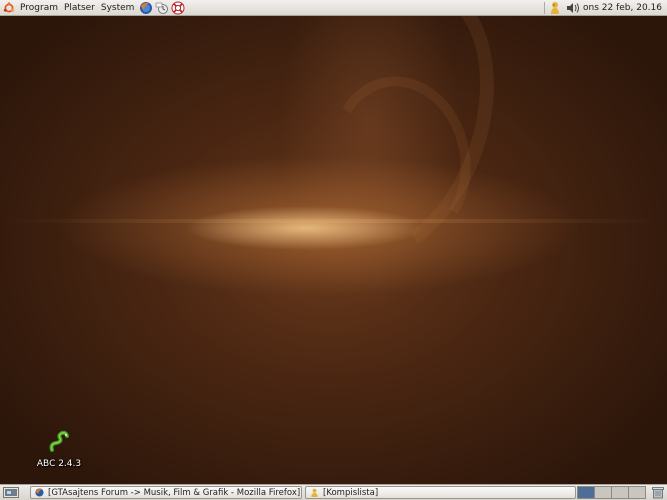 This screenshot has height=500, width=667. Describe the element at coordinates (333, 221) in the screenshot. I see `wallpaper-horizon` at that location.